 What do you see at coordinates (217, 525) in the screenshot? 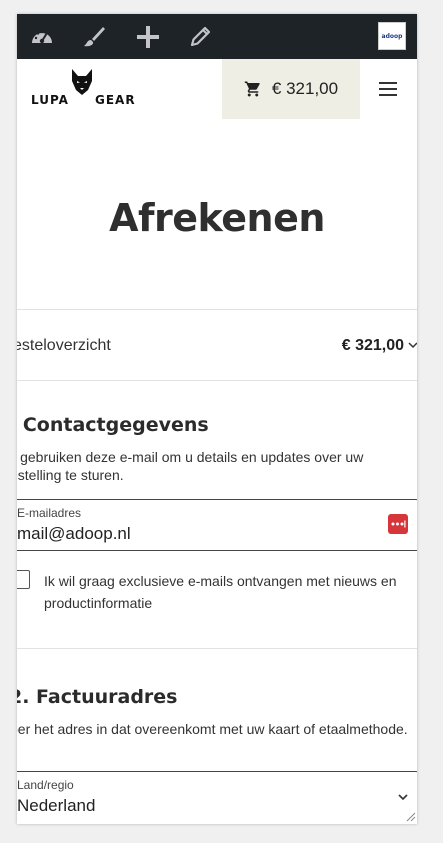
I see `email-field: E-mailadres mail@adoop.nl` at bounding box center [217, 525].